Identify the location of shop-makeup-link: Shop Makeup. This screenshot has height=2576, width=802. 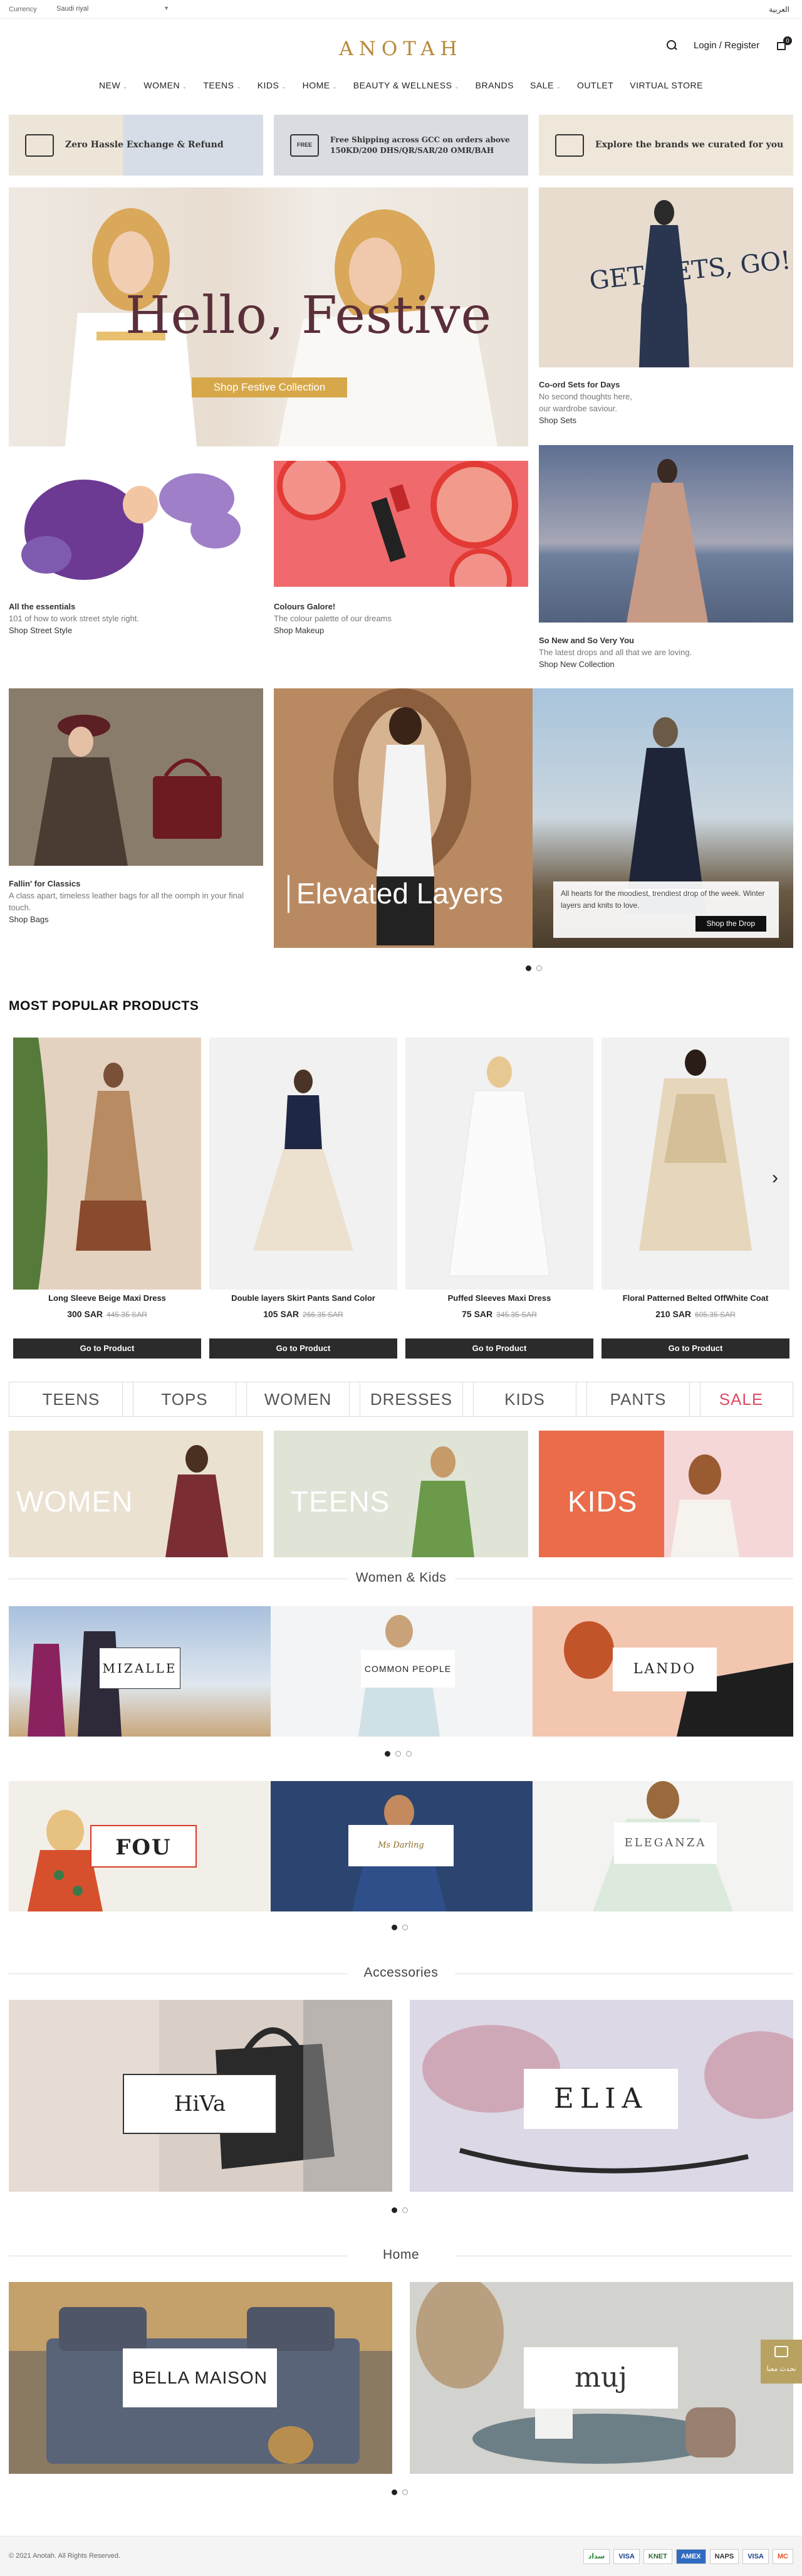
(333, 630).